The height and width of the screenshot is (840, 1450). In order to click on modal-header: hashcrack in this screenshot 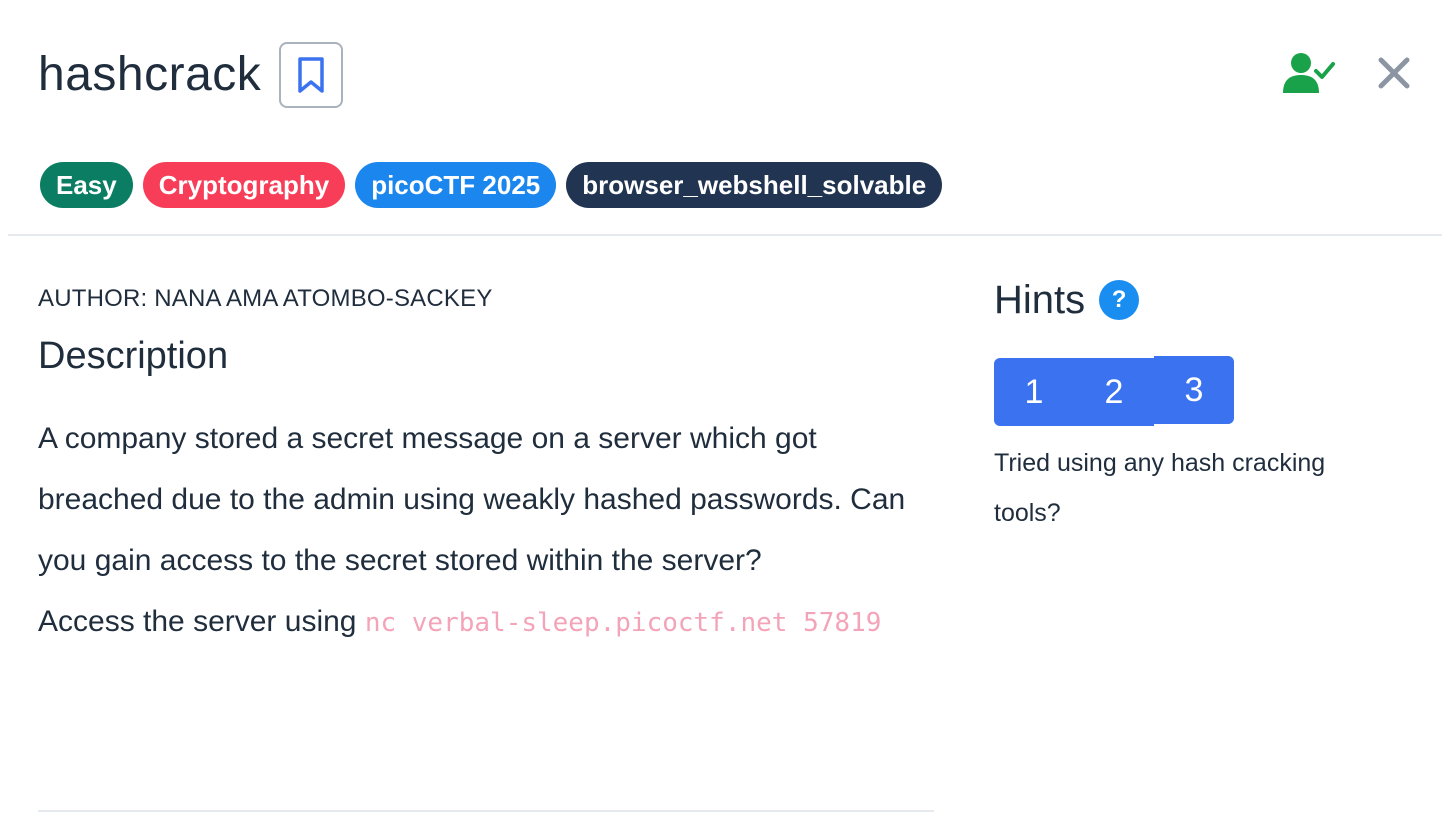, I will do `click(191, 75)`.